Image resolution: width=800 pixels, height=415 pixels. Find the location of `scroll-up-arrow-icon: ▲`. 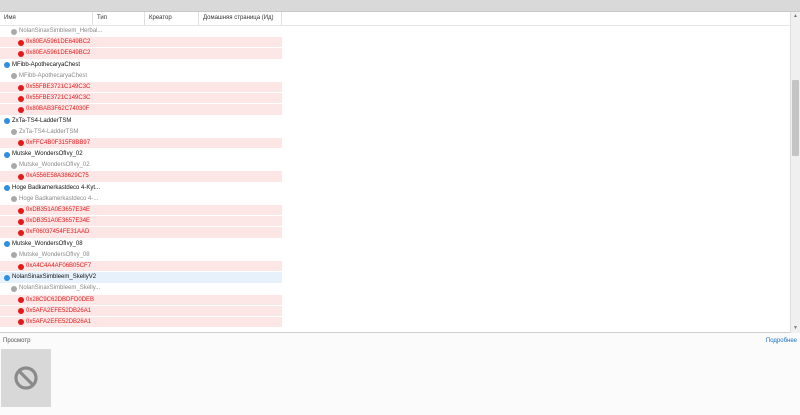

scroll-up-arrow-icon: ▲ is located at coordinates (795, 16).